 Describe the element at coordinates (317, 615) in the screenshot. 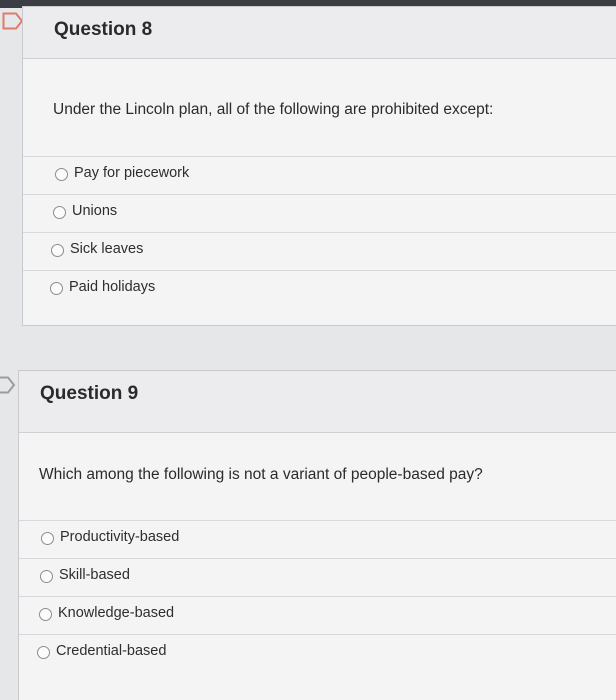

I see `question-9-option-3: Knowledge-based` at that location.